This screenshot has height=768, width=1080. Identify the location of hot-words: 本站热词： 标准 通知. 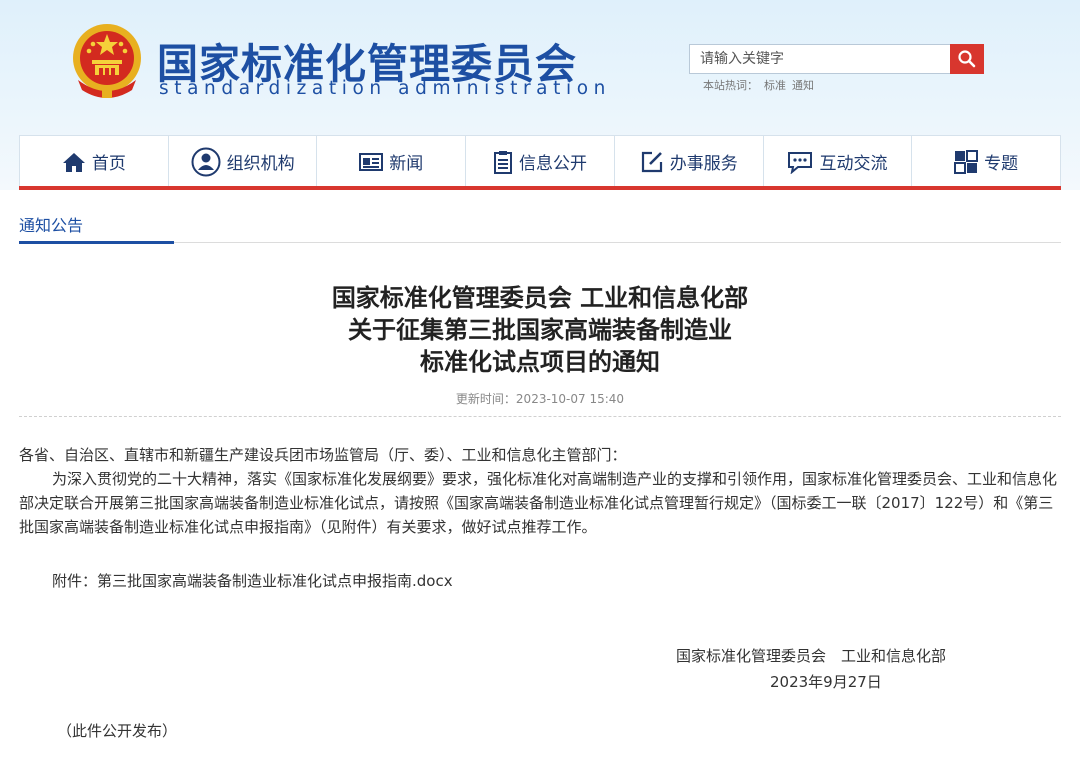
(761, 85).